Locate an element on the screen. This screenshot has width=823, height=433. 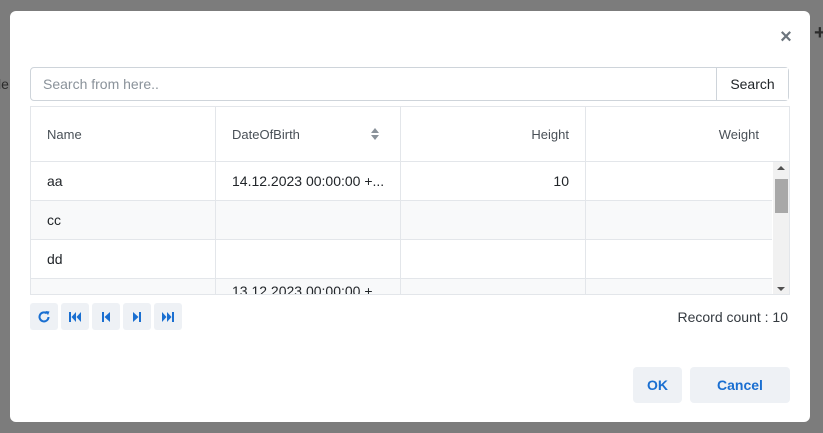
column-header-weight: Weight is located at coordinates (687, 134).